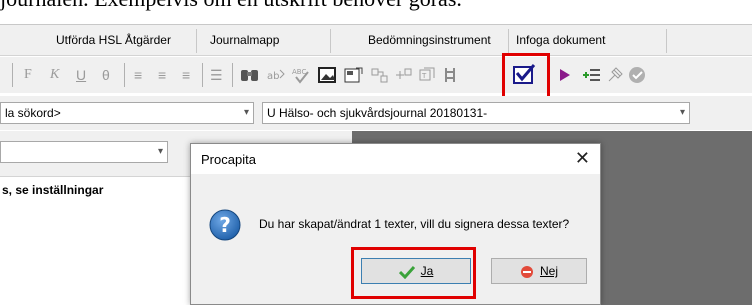 The width and height of the screenshot is (752, 305). I want to click on underline-button: U, so click(81, 75).